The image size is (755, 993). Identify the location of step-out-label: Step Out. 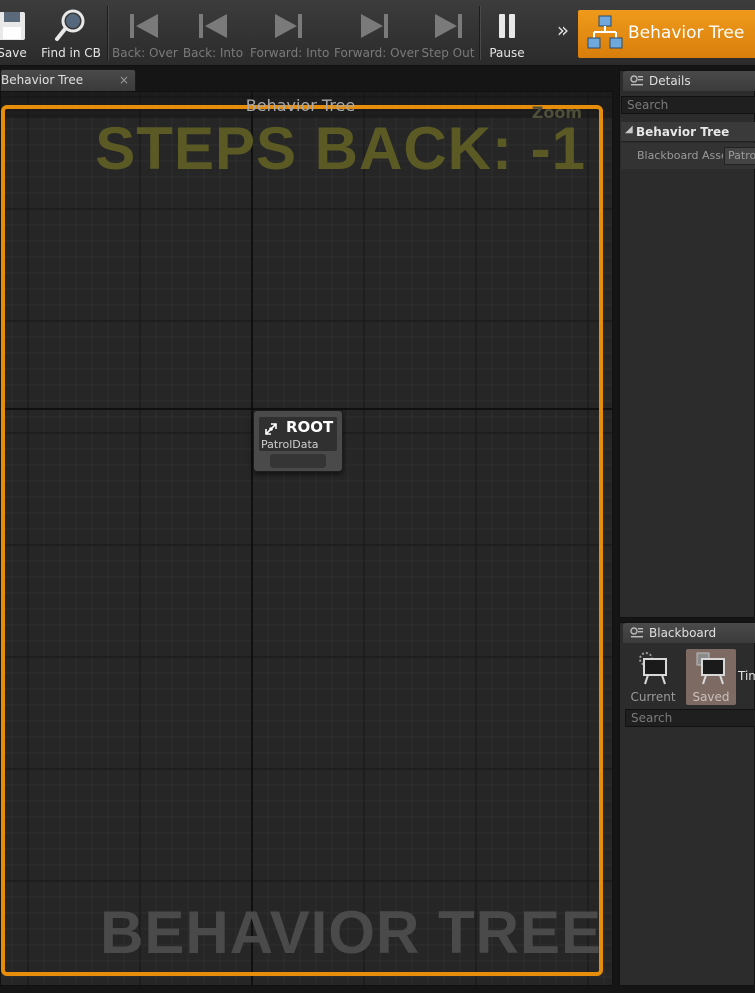
(448, 53).